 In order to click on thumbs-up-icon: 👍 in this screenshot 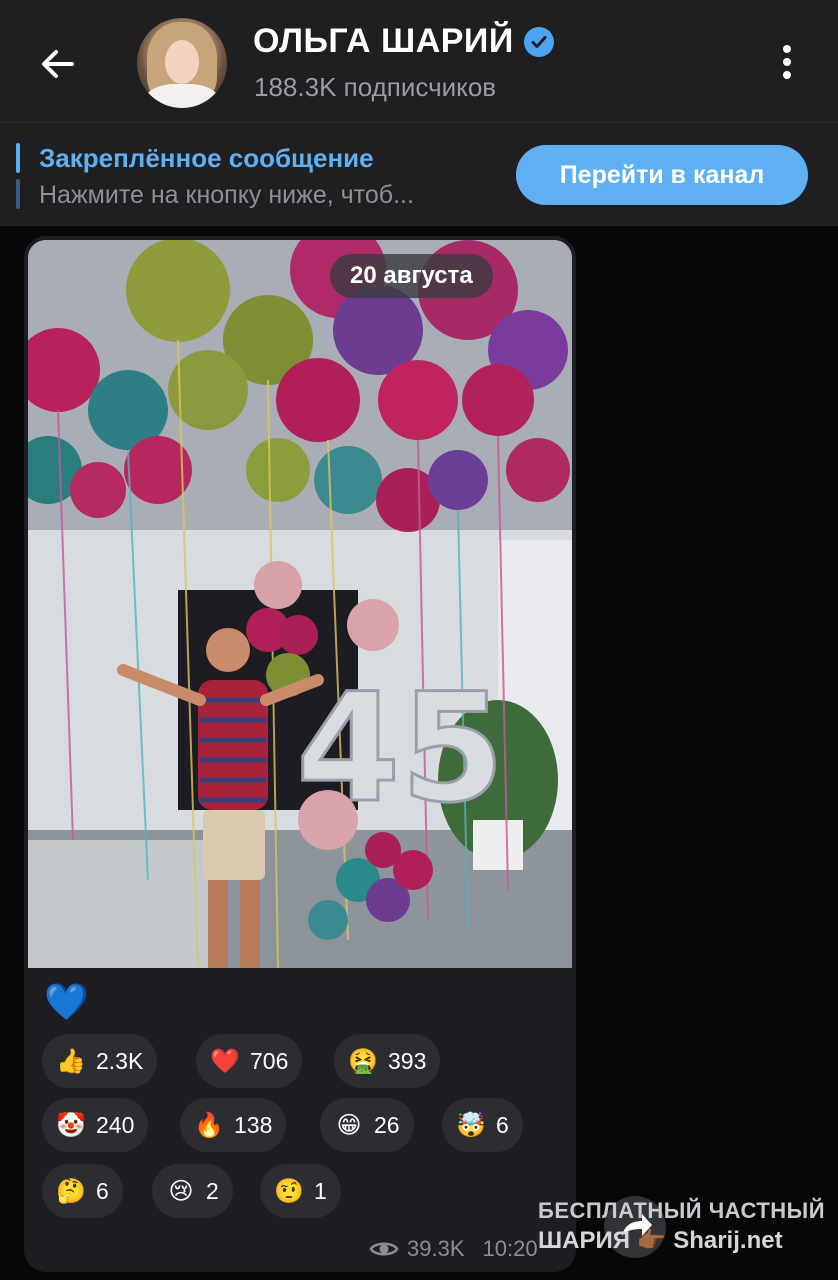, I will do `click(71, 1061)`.